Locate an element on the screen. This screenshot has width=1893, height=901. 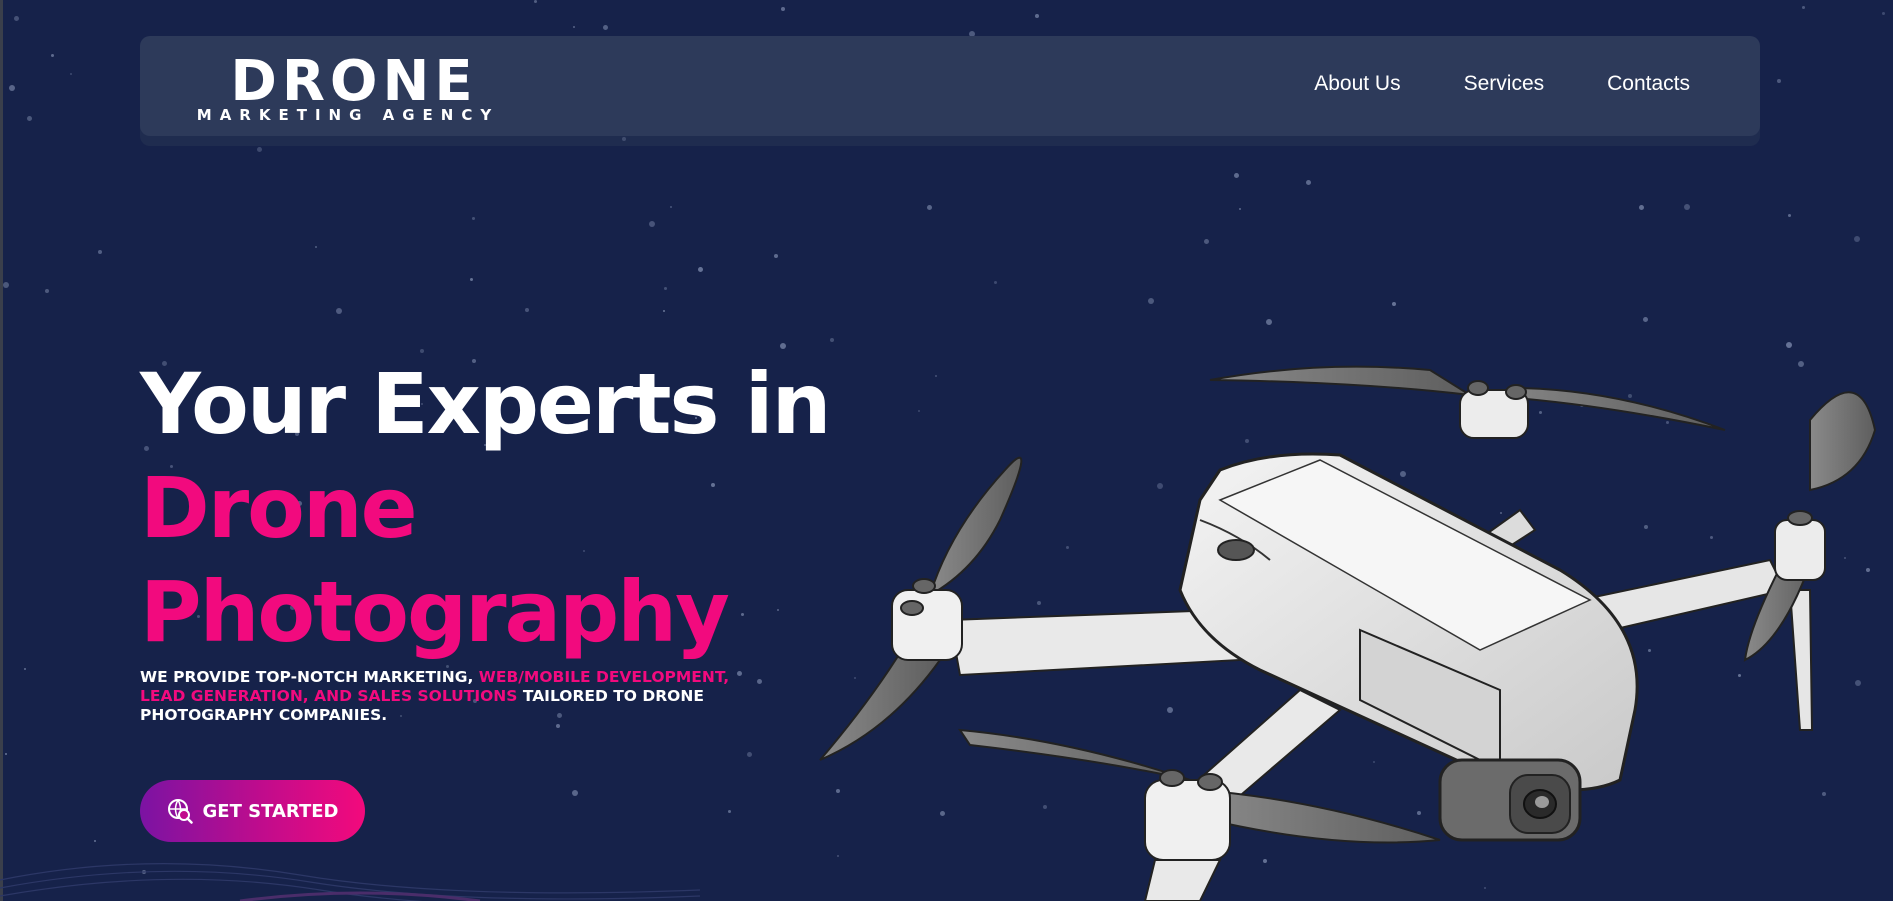
front-arm is located at coordinates (1199, 794).